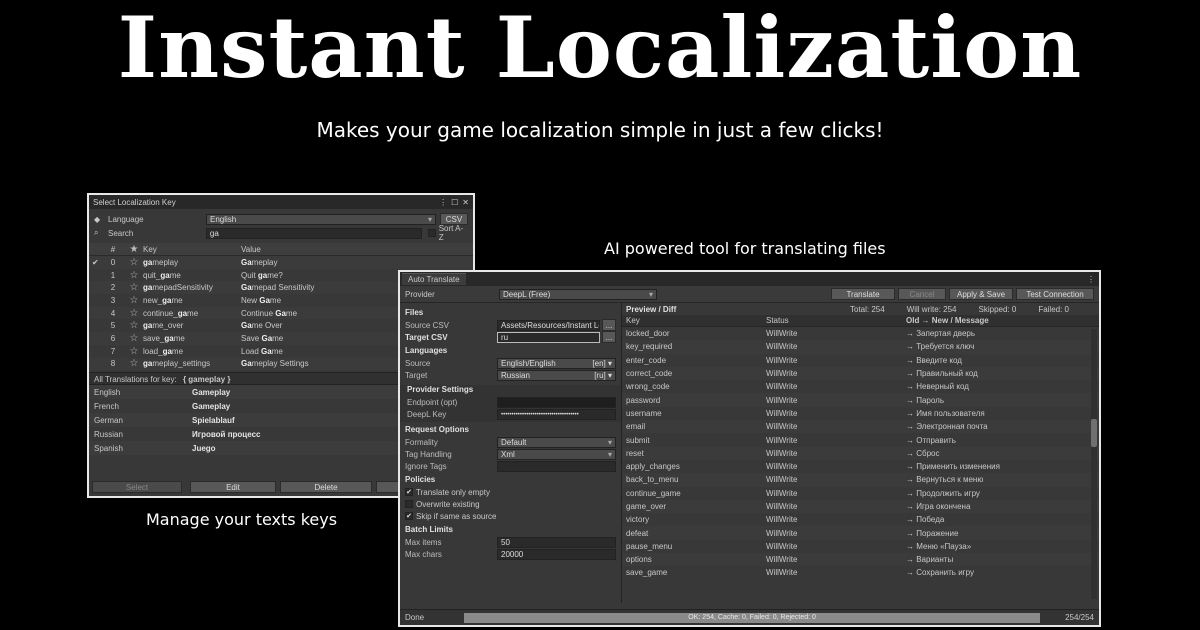 Image resolution: width=1200 pixels, height=630 pixels. Describe the element at coordinates (426, 350) in the screenshot. I see `languages-heading: Languages` at that location.